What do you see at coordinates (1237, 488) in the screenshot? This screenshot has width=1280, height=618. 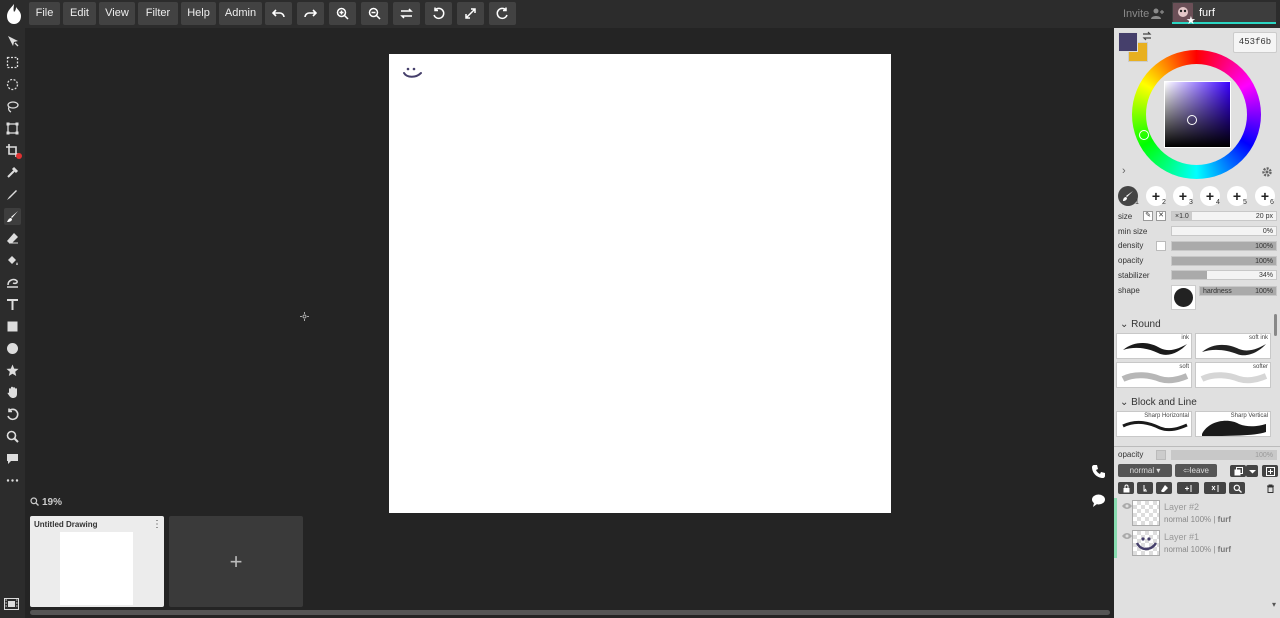 I see `find-layer-button` at bounding box center [1237, 488].